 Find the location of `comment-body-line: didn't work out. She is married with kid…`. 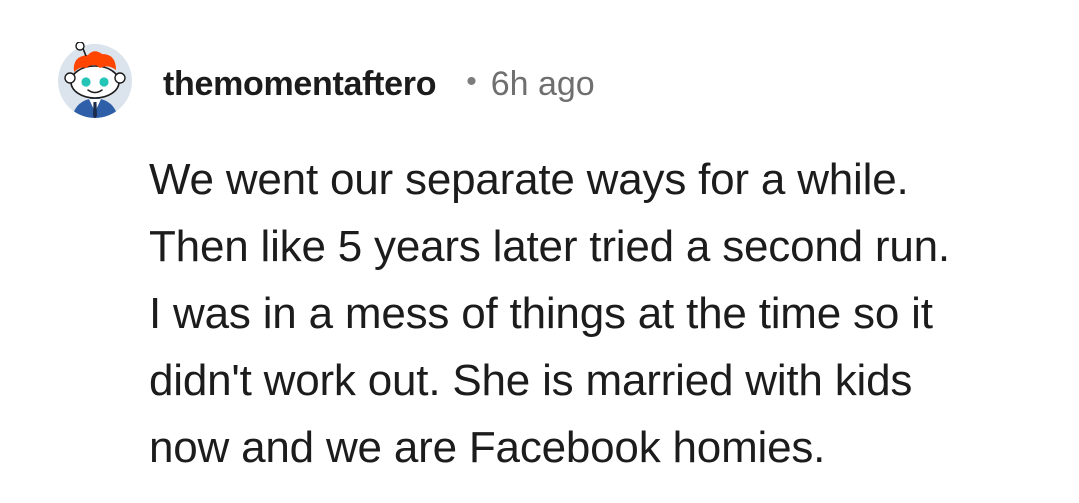

comment-body-line: didn't work out. She is married with kid… is located at coordinates (531, 380).